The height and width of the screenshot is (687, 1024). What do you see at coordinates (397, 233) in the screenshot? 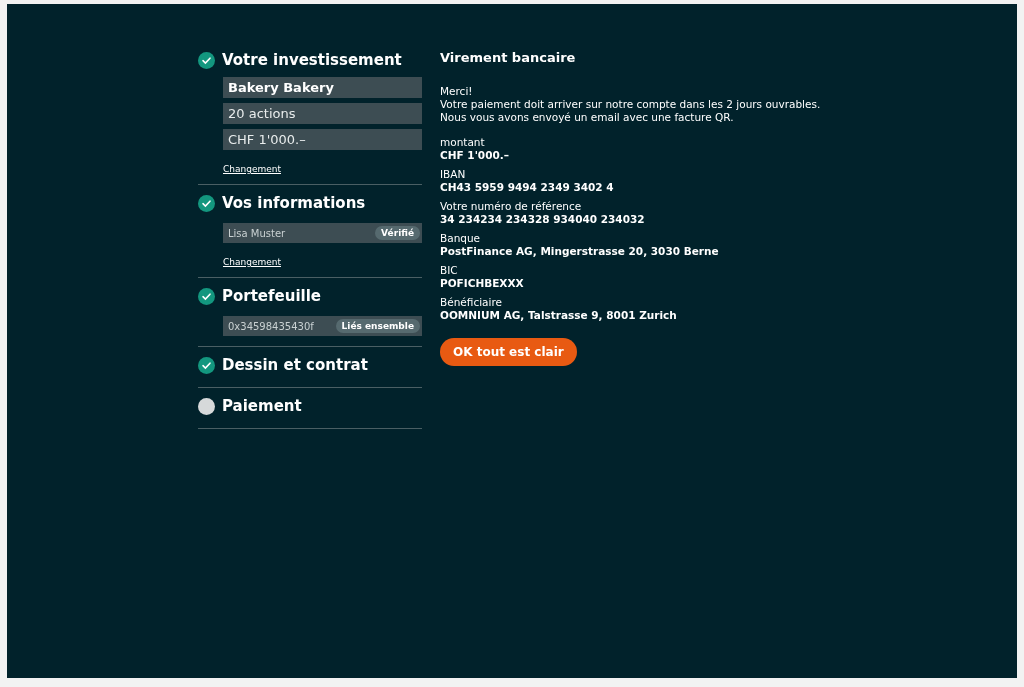
I see `status-badge: Vérifié` at bounding box center [397, 233].